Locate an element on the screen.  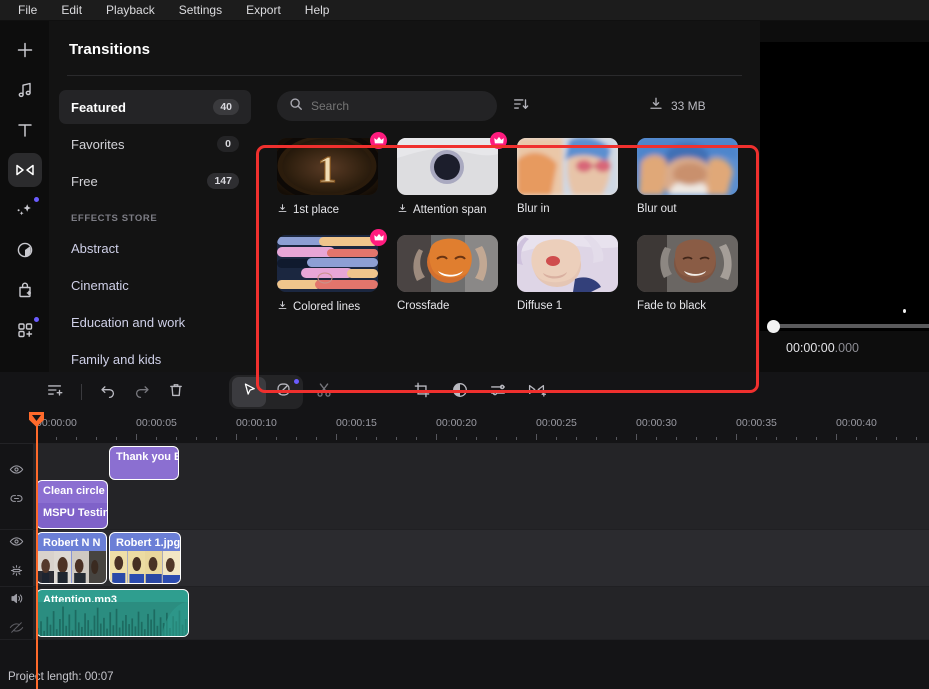
video-preview-surface is located at coordinates (844, 181).